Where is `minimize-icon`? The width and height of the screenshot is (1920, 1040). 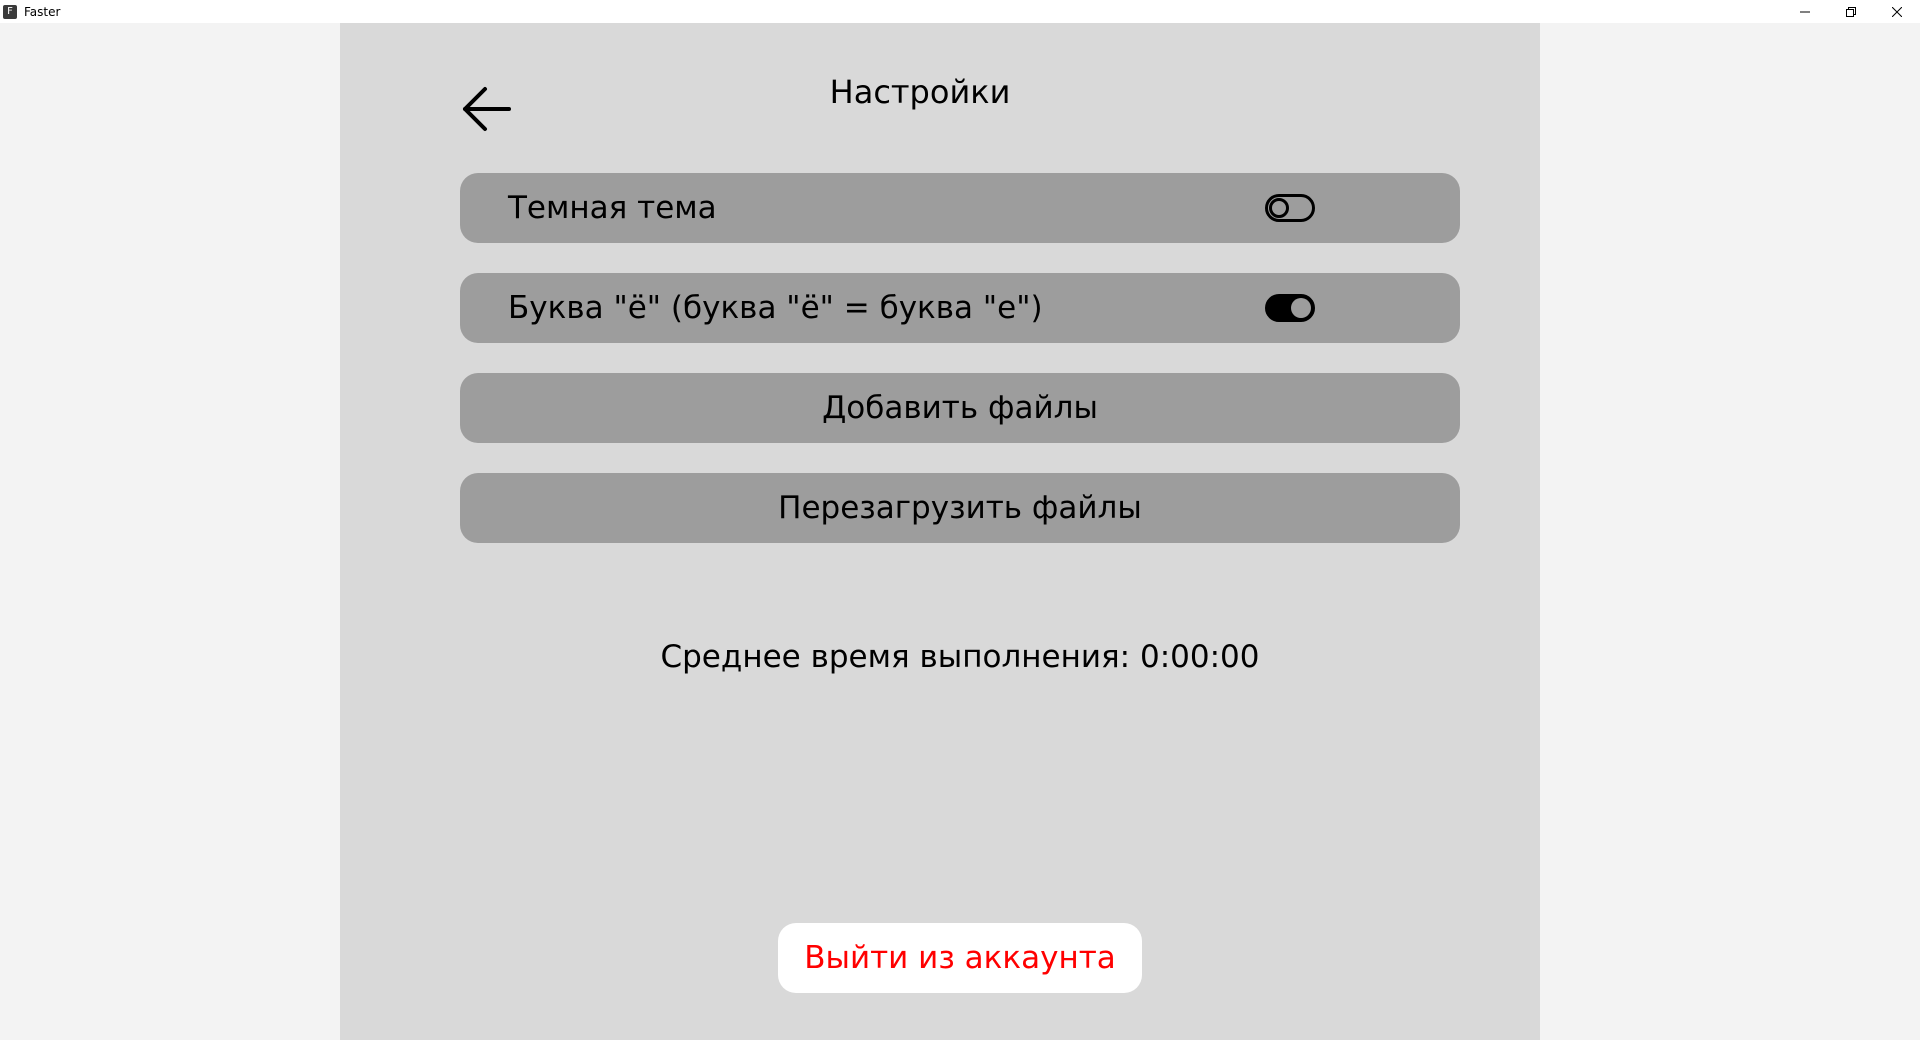
minimize-icon is located at coordinates (1805, 11).